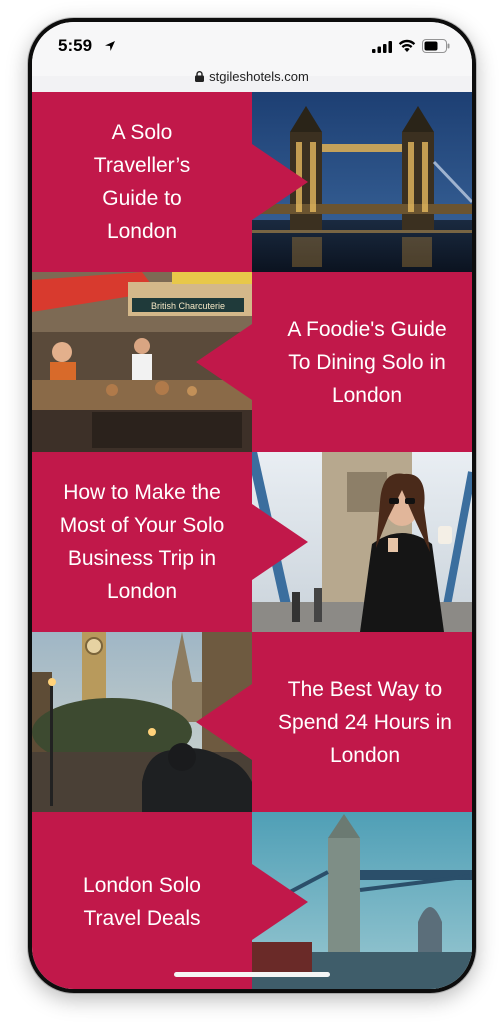 The height and width of the screenshot is (1027, 504). I want to click on article-title: London Solo Travel Deals, so click(142, 902).